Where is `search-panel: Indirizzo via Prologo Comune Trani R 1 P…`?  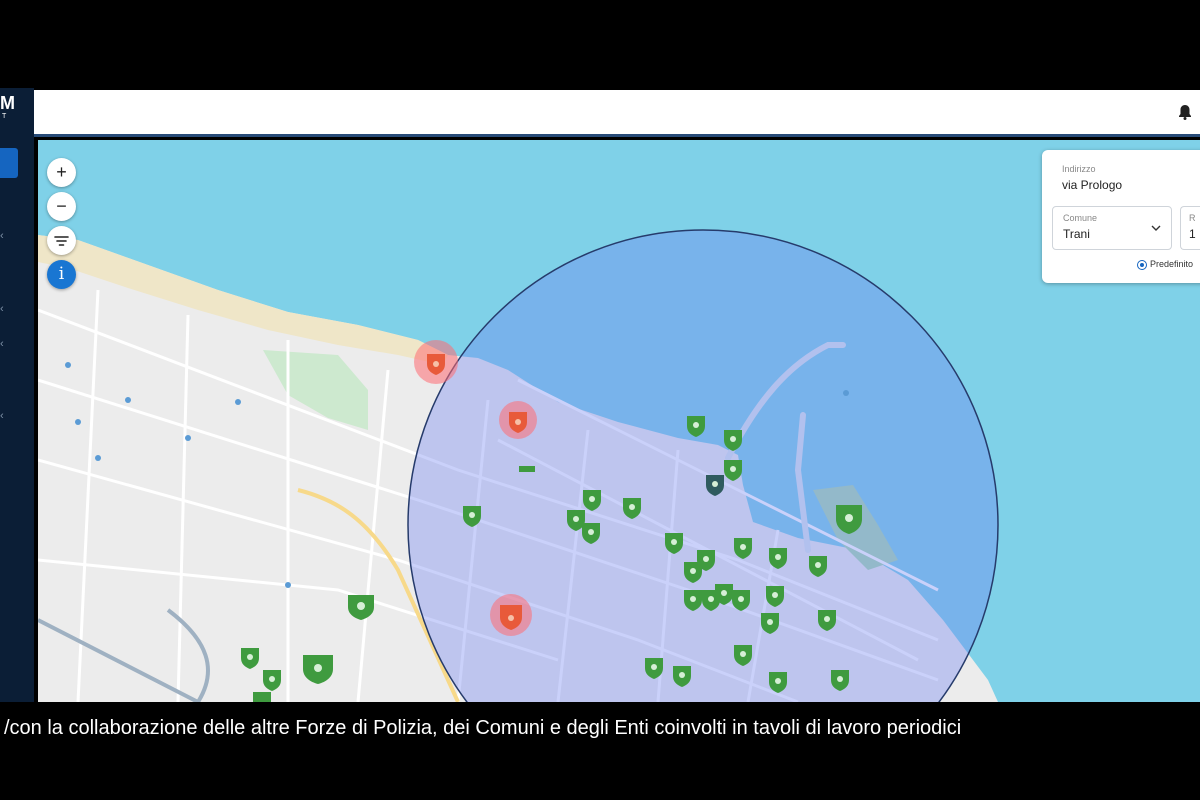
search-panel: Indirizzo via Prologo Comune Trani R 1 P… is located at coordinates (1121, 216).